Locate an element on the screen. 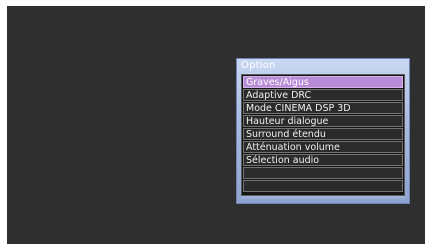  menu-item-surround-etendu: Surround étendu is located at coordinates (323, 134).